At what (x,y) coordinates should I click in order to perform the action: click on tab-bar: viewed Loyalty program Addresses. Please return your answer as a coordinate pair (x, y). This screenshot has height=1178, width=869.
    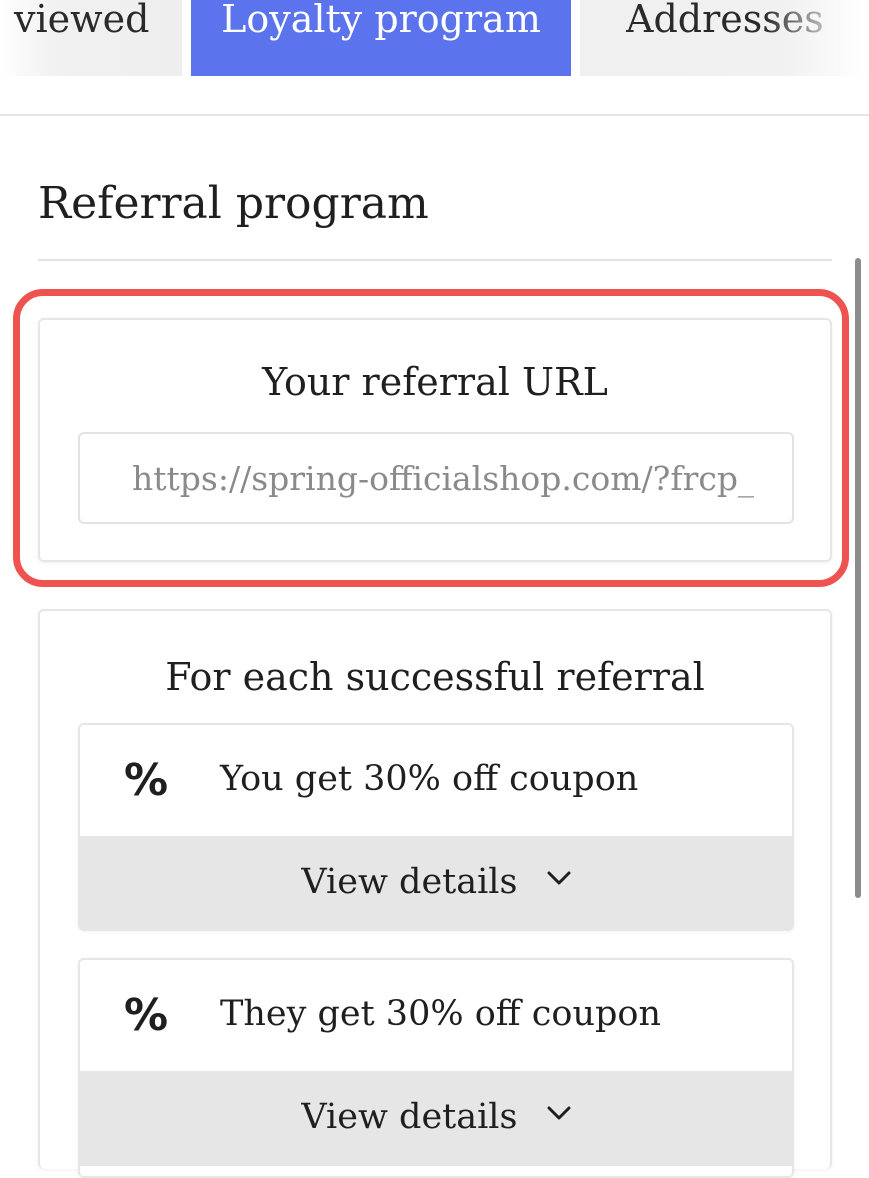
    Looking at the image, I should click on (434, 39).